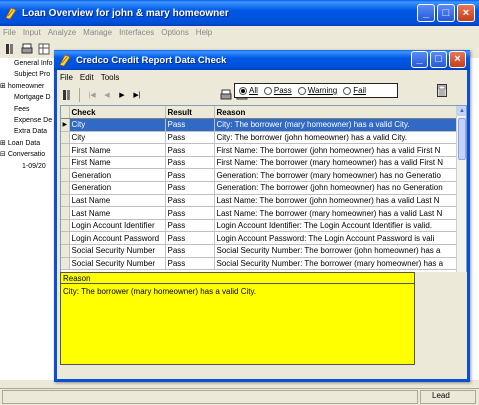  I want to click on tree-item-mortgage: Mortgage D, so click(27, 97).